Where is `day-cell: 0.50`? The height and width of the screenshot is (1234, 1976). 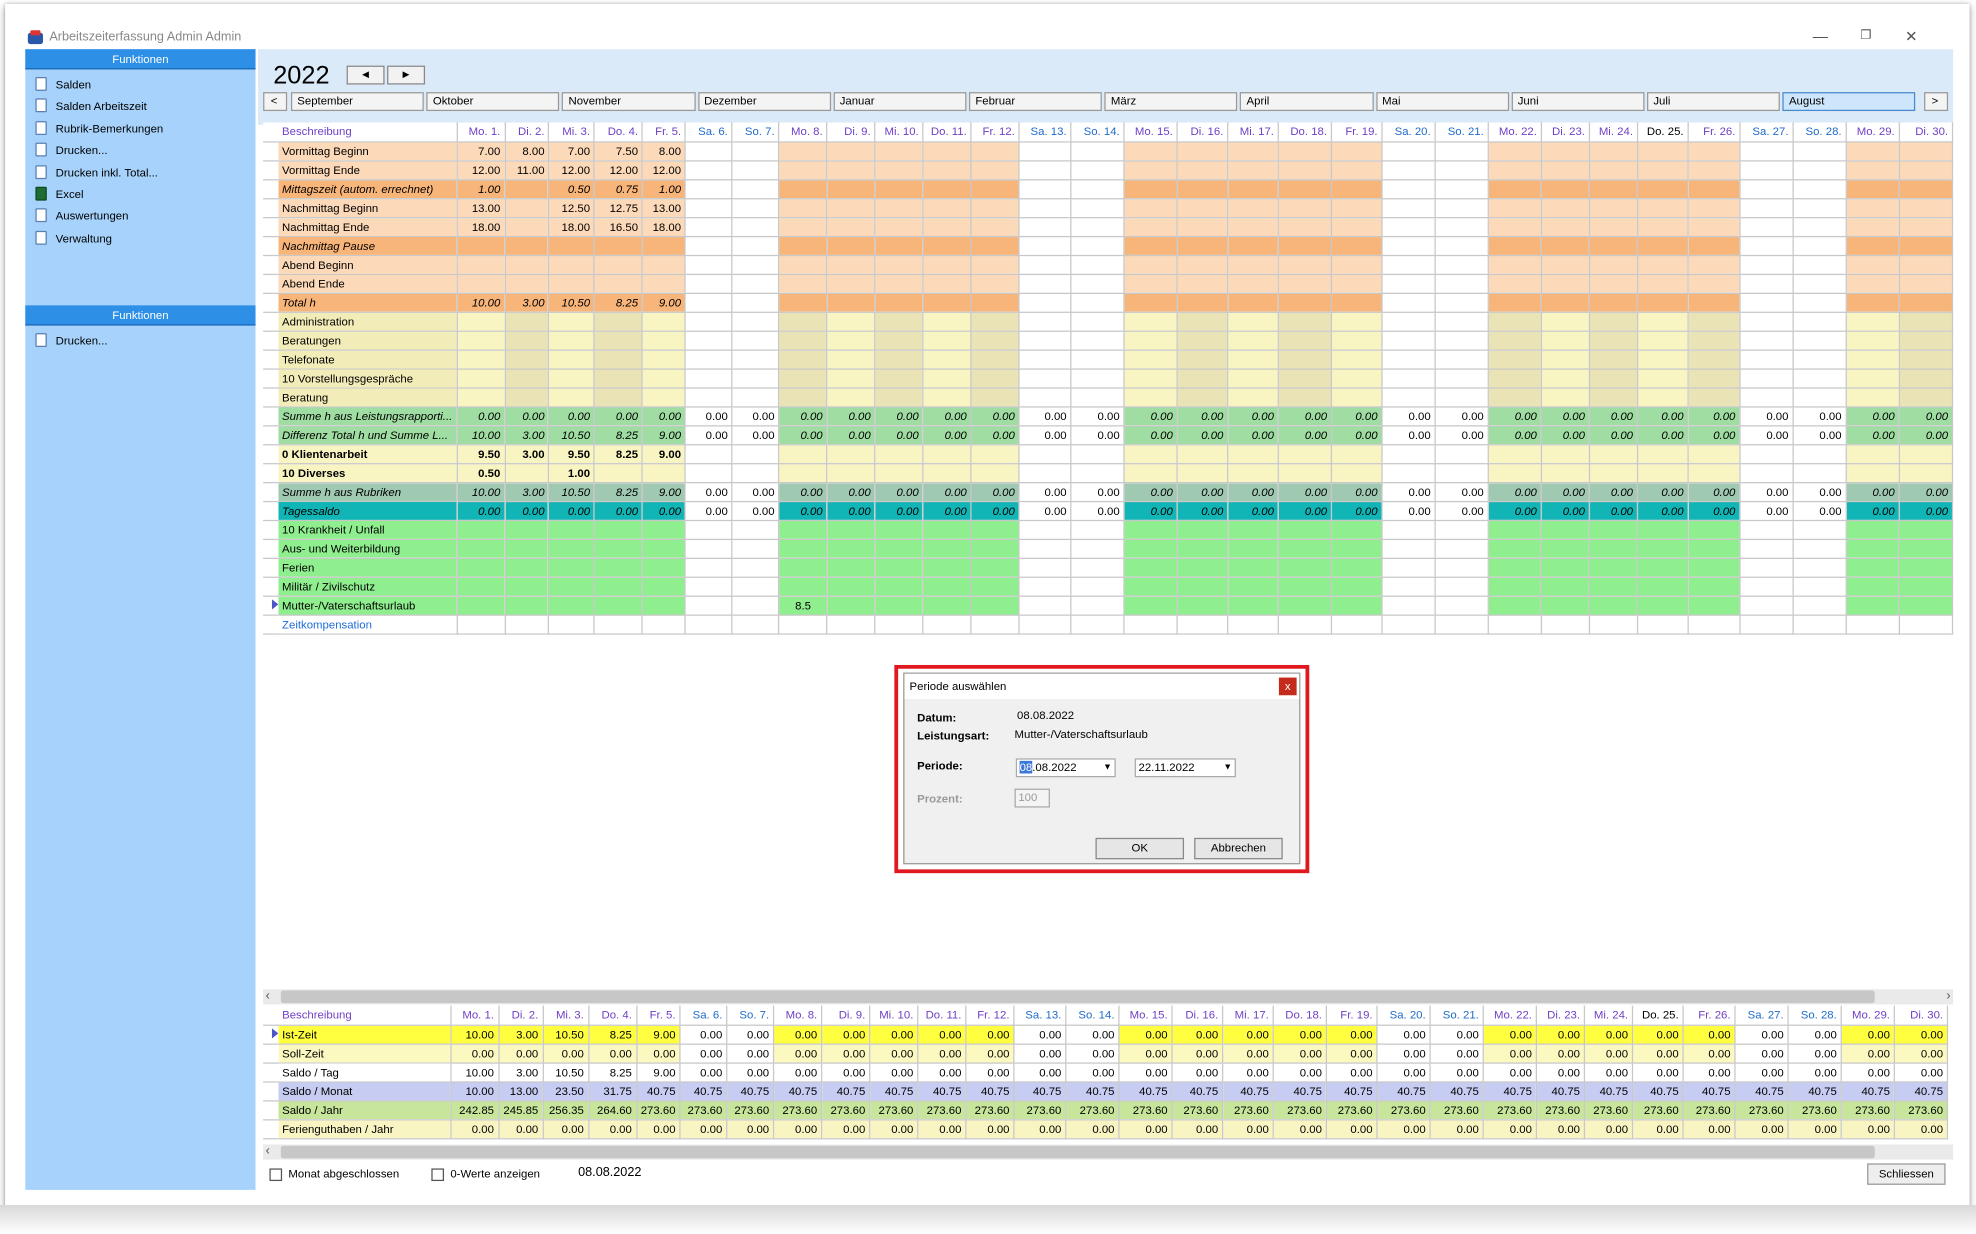
day-cell: 0.50 is located at coordinates (572, 189).